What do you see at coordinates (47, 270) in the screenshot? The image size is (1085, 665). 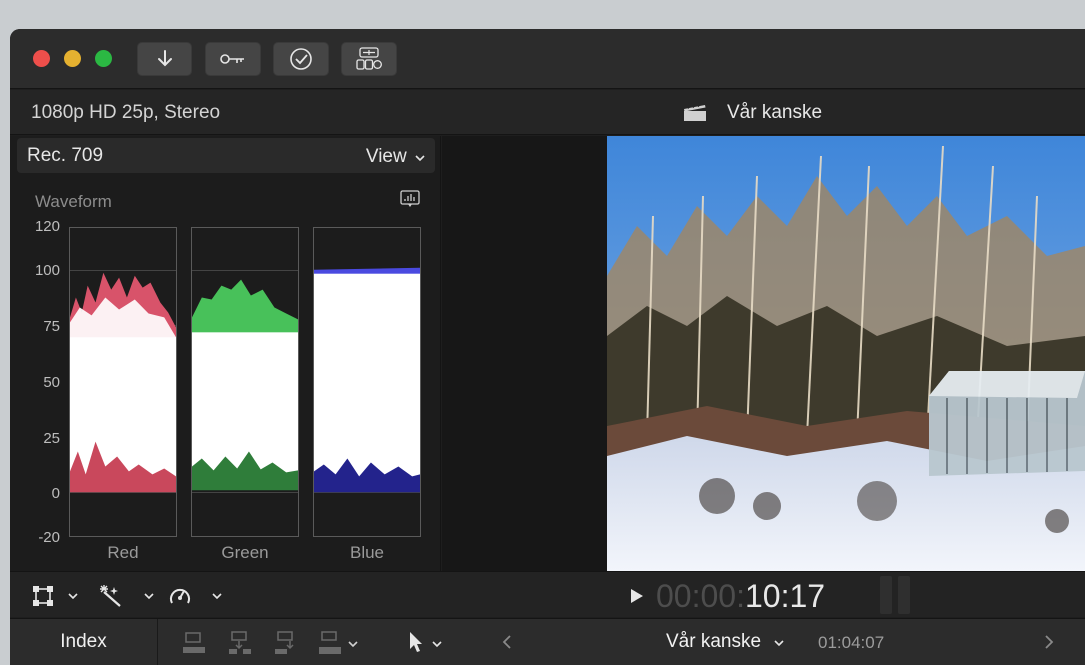 I see `y-tick: 100` at bounding box center [47, 270].